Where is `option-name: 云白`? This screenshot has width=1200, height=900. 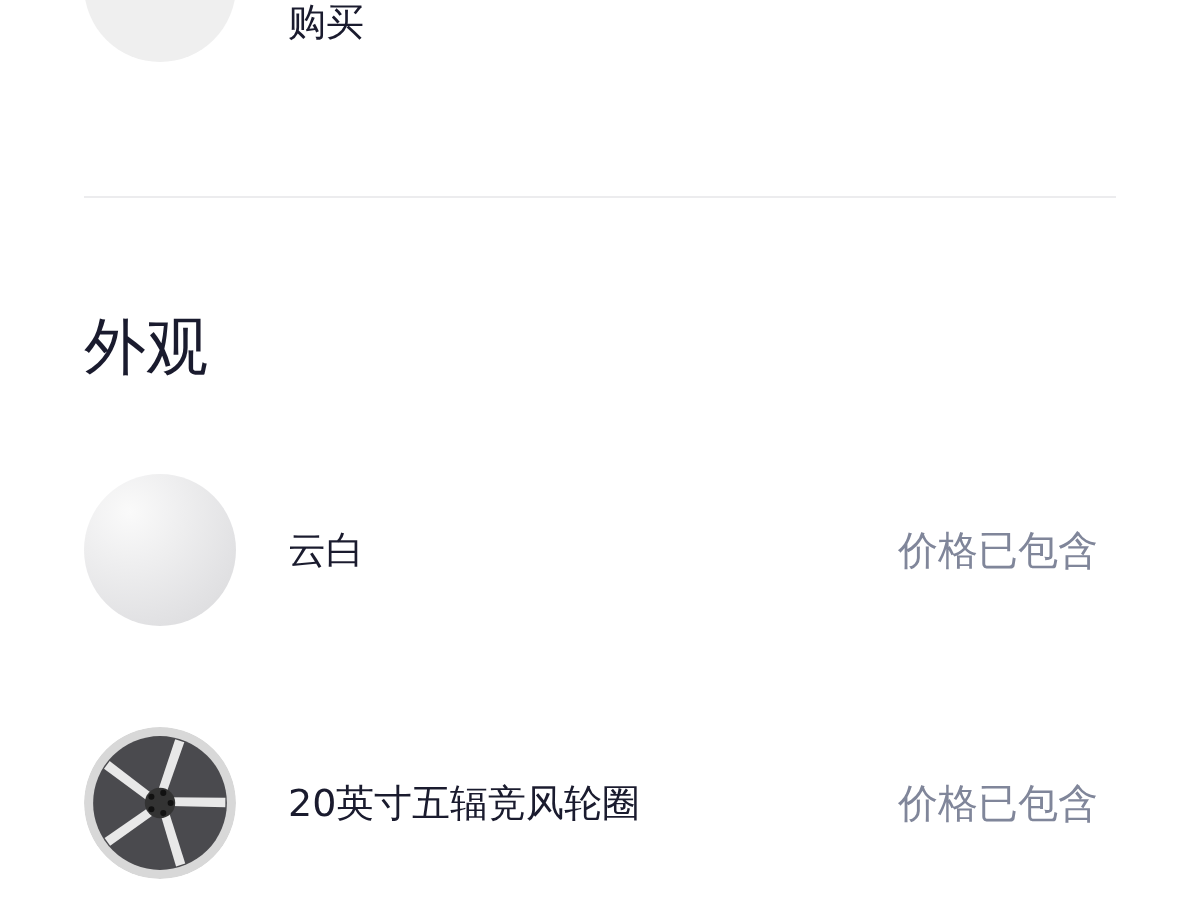
option-name: 云白 is located at coordinates (326, 550).